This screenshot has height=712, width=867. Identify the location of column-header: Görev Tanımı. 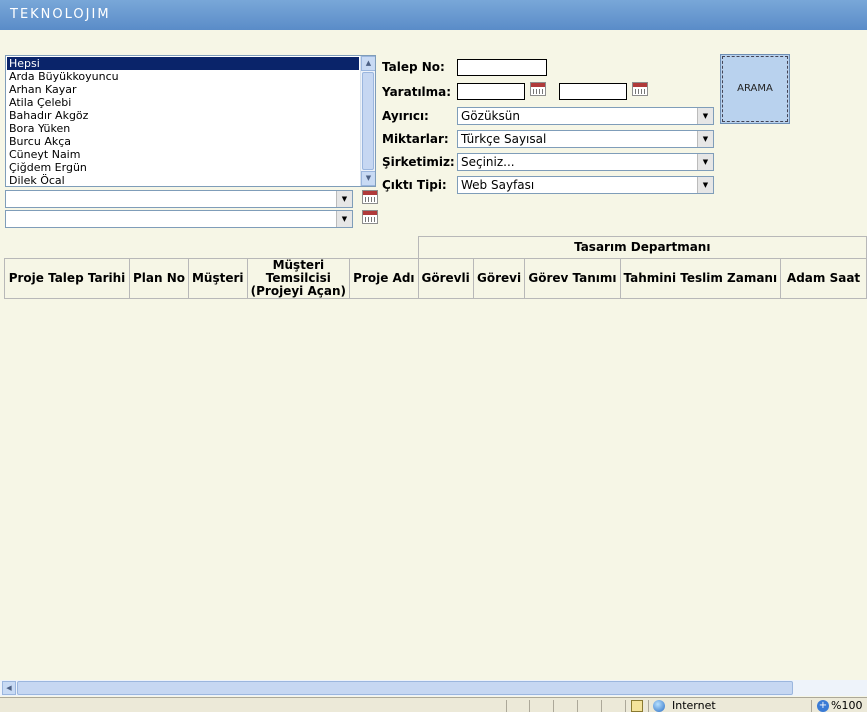
(572, 278).